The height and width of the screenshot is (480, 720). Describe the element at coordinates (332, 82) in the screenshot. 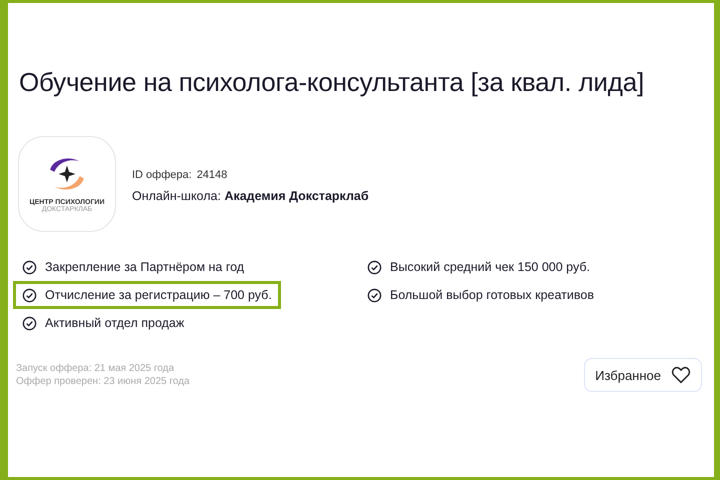

I see `offer-title: Обучение на психолога-консультанта [за квал. лида]` at that location.